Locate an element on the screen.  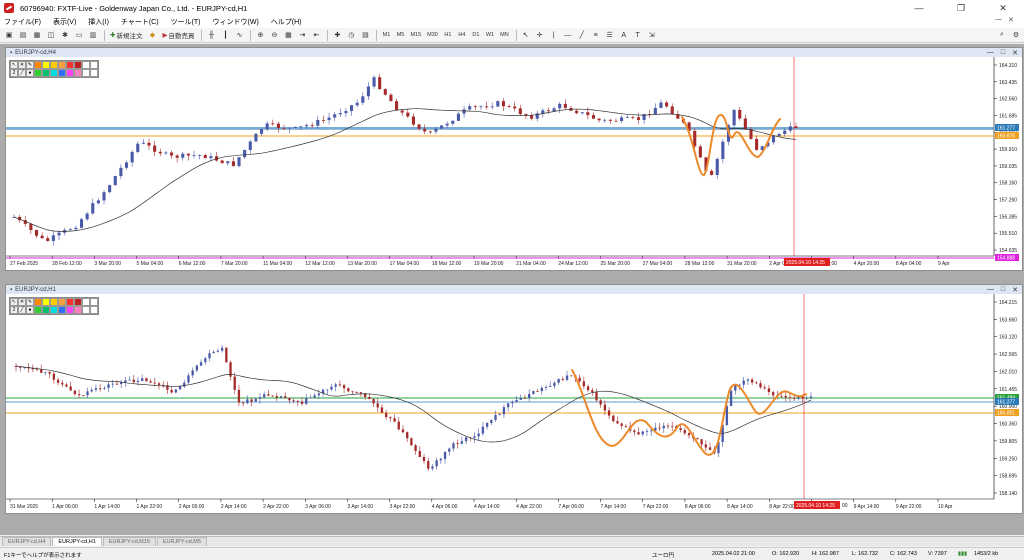
arrows-icon: ⇲ is located at coordinates (652, 35).